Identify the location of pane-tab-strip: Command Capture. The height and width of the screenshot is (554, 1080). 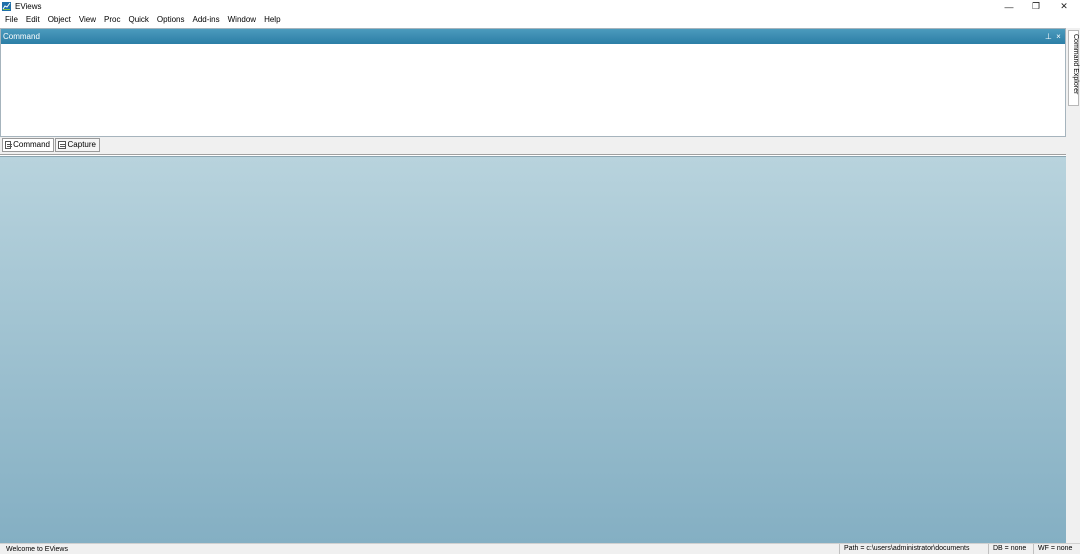
(533, 146).